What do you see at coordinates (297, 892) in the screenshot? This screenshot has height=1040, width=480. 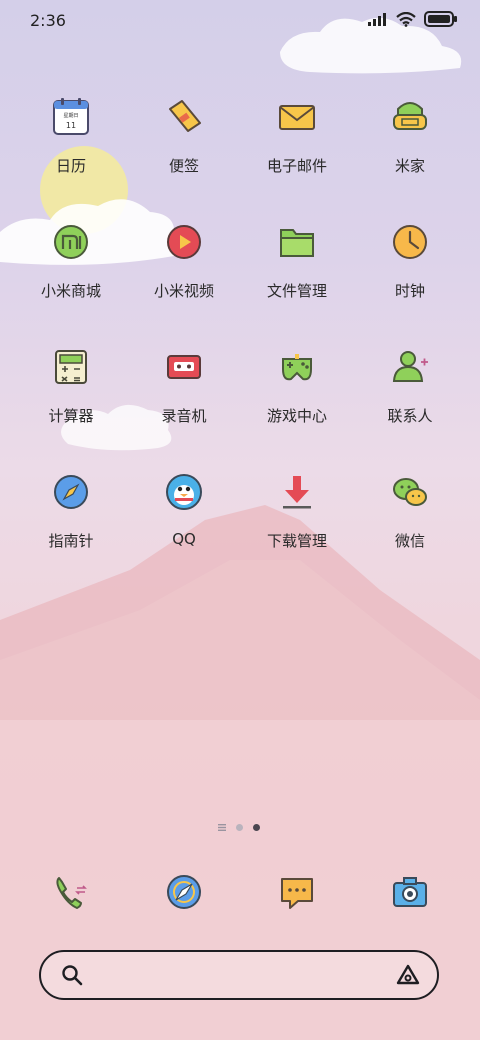 I see `messages-icon` at bounding box center [297, 892].